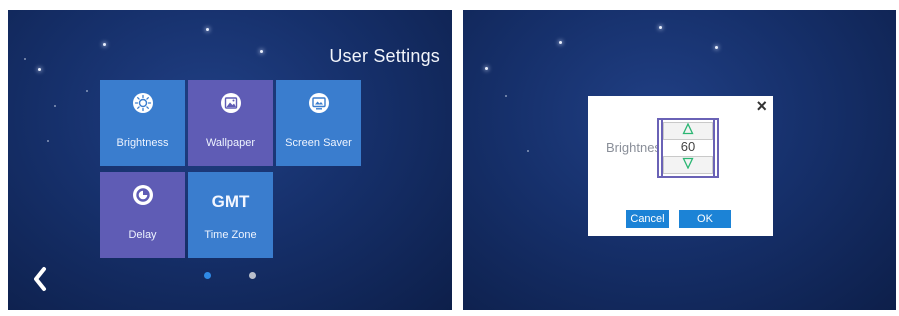 The width and height of the screenshot is (899, 316). What do you see at coordinates (230, 103) in the screenshot?
I see `wallpaper-icon` at bounding box center [230, 103].